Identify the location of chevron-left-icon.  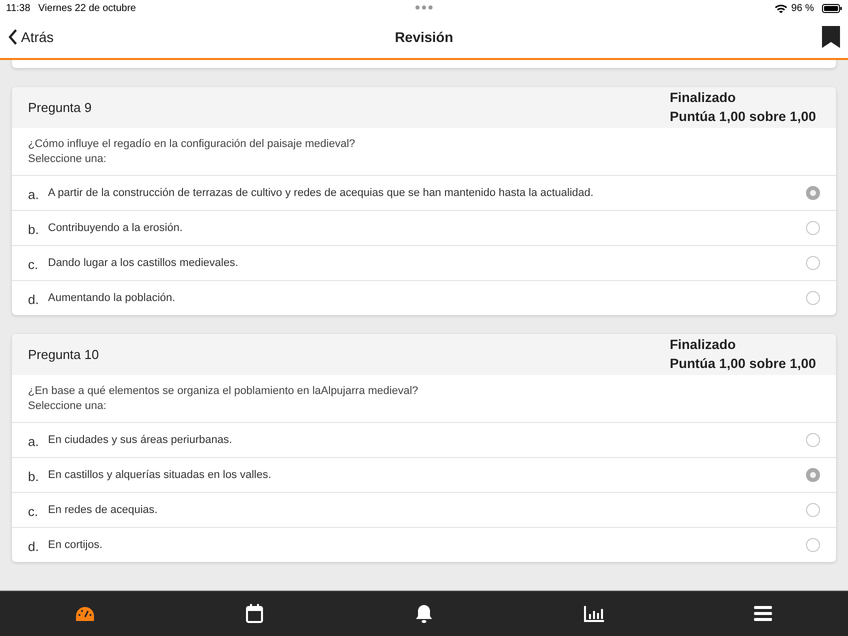
(13, 37).